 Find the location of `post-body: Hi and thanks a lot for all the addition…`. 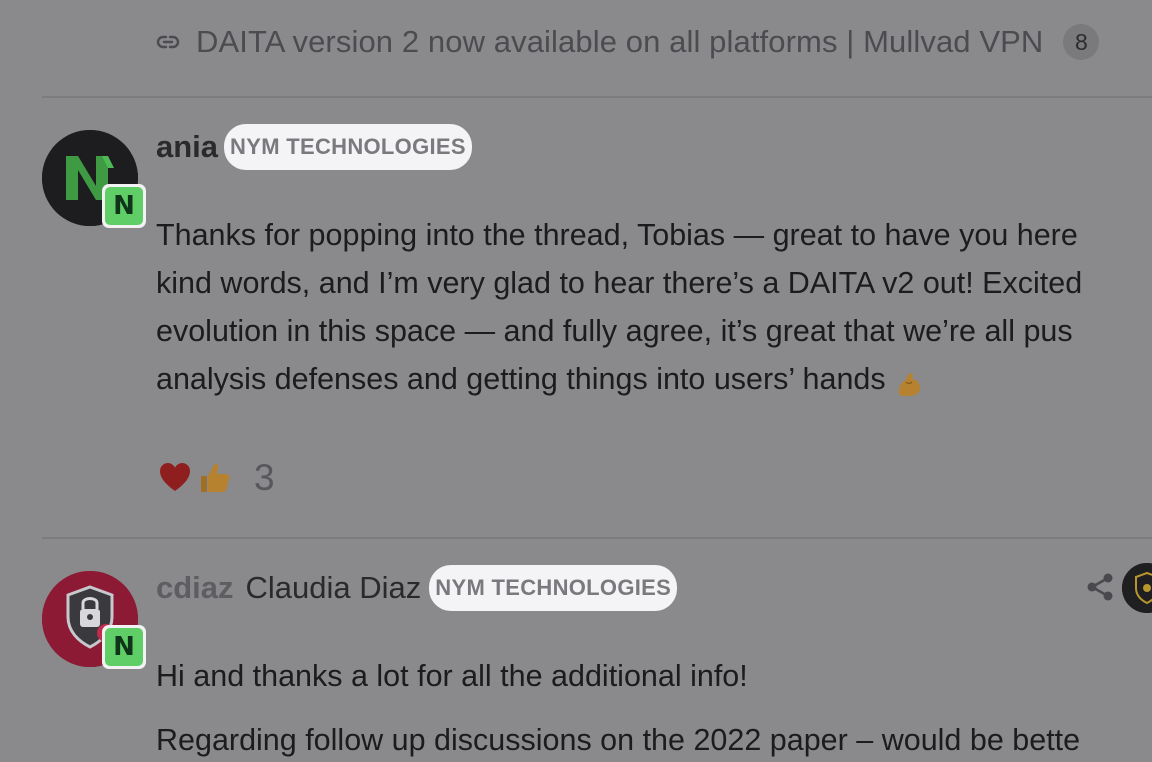

post-body: Hi and thanks a lot for all the addition… is located at coordinates (618, 707).